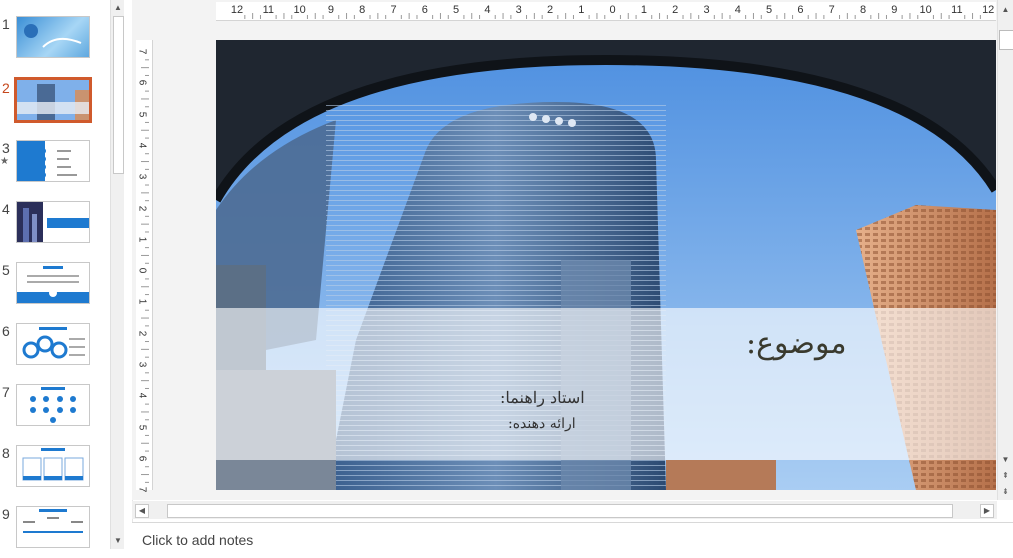 The image size is (1013, 558). I want to click on slide-thumbnail-1: 1, so click(55, 42).